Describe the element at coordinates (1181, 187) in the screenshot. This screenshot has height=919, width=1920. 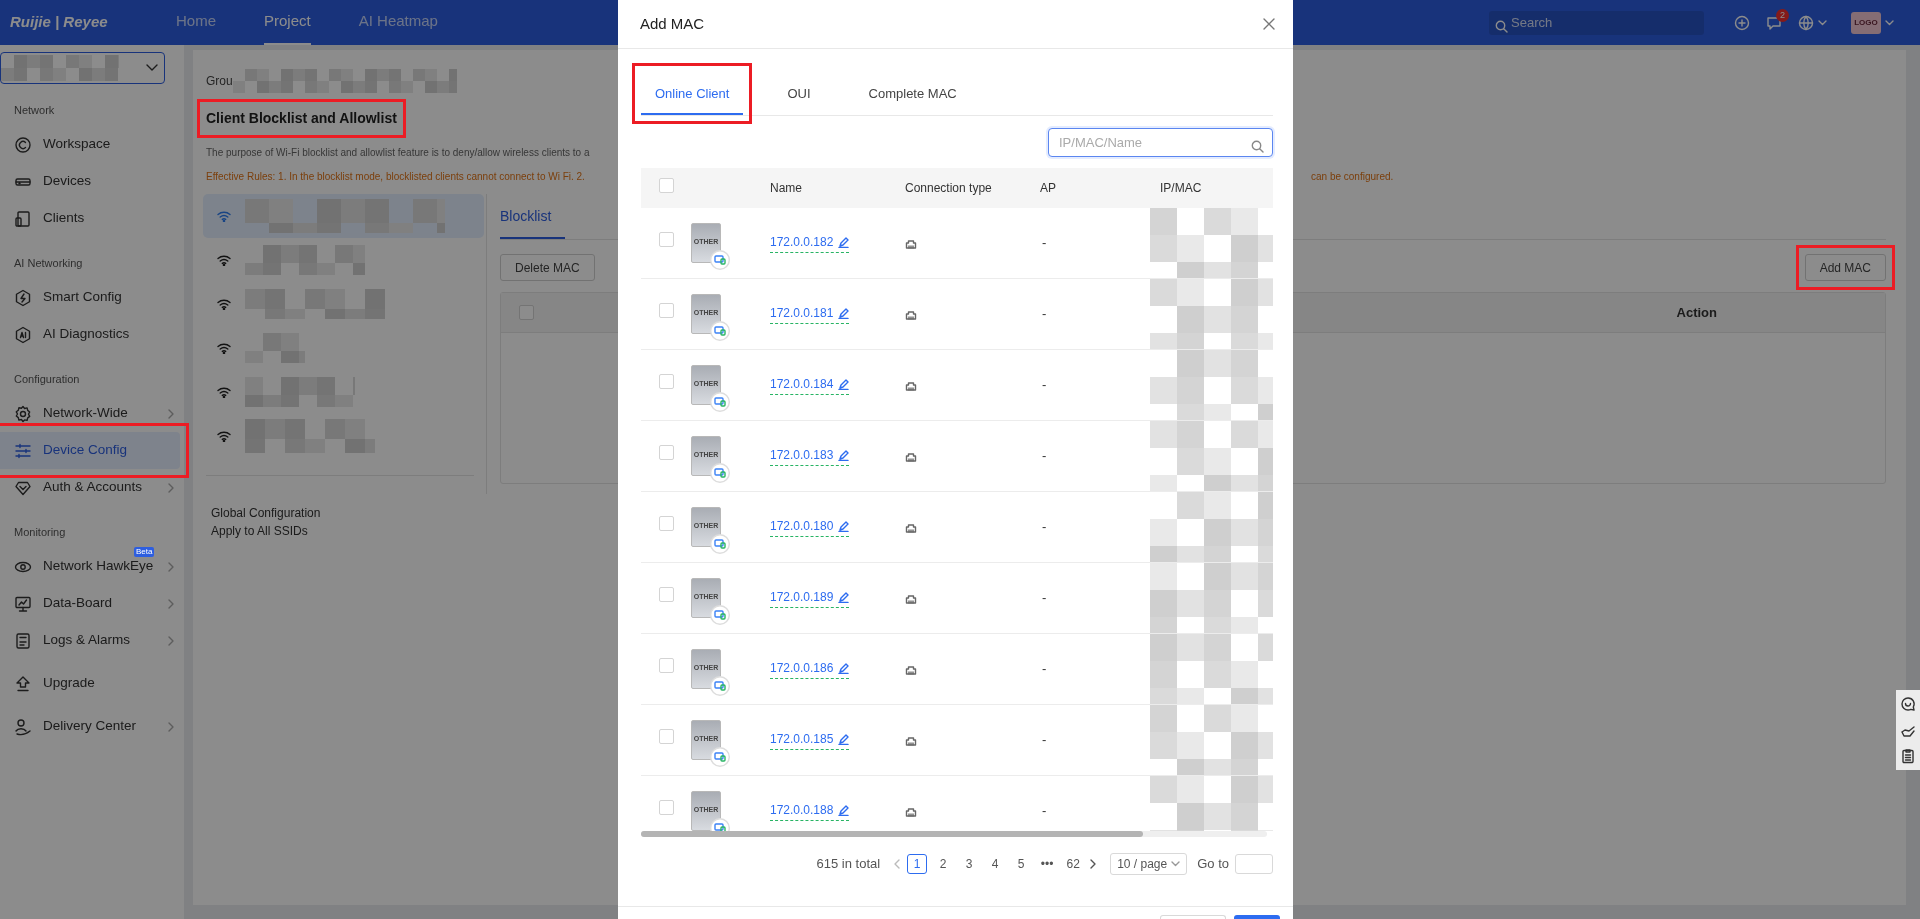
I see `column-header: IP/MAC` at that location.